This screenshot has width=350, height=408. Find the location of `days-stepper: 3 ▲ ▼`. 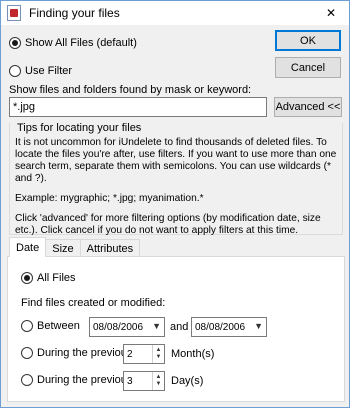

days-stepper: 3 ▲ ▼ is located at coordinates (144, 381).